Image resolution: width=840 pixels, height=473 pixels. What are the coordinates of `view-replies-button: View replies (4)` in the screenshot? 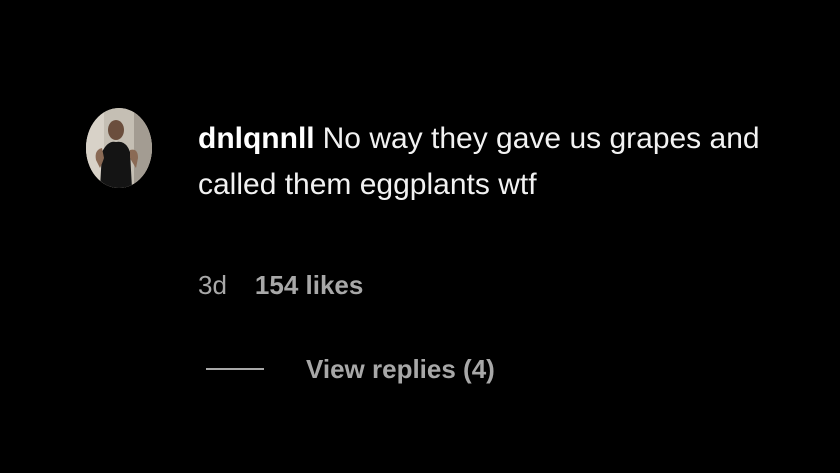 It's located at (350, 369).